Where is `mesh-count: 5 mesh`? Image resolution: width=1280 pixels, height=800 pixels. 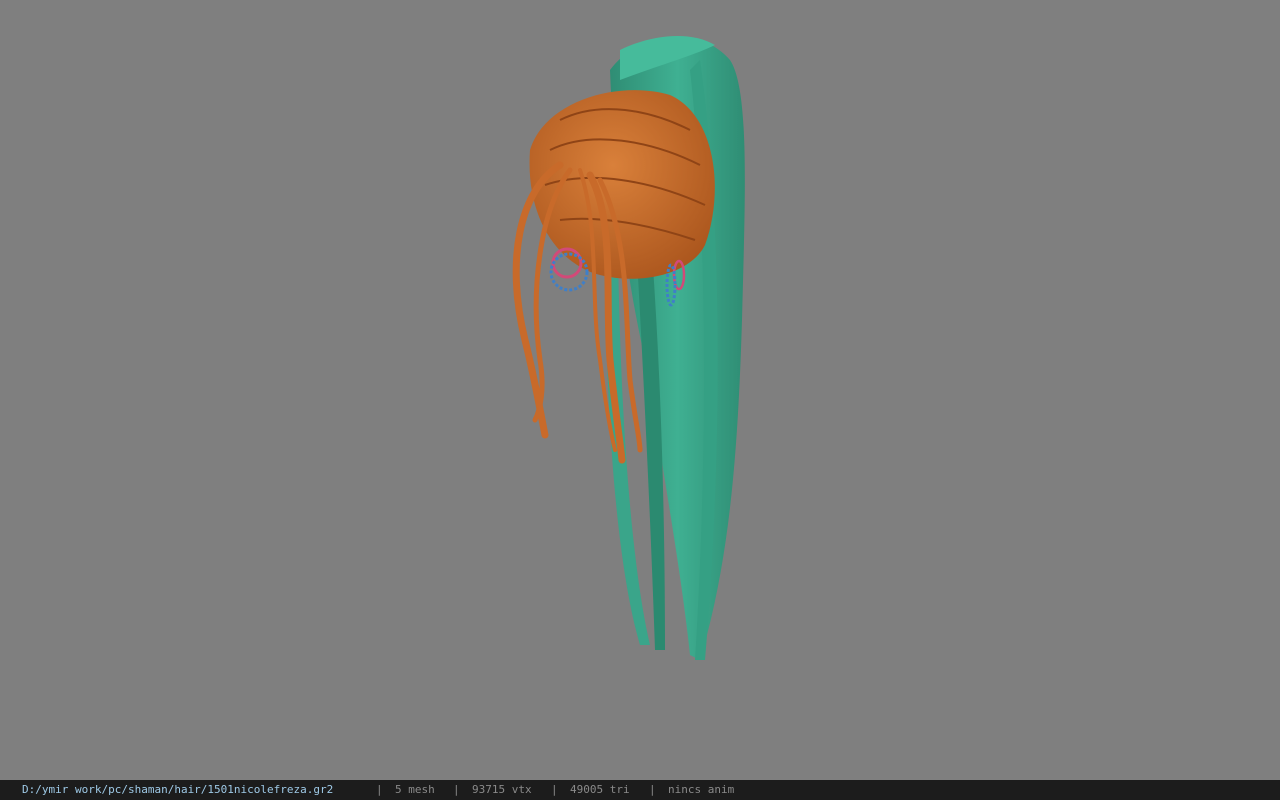
mesh-count: 5 mesh is located at coordinates (415, 789).